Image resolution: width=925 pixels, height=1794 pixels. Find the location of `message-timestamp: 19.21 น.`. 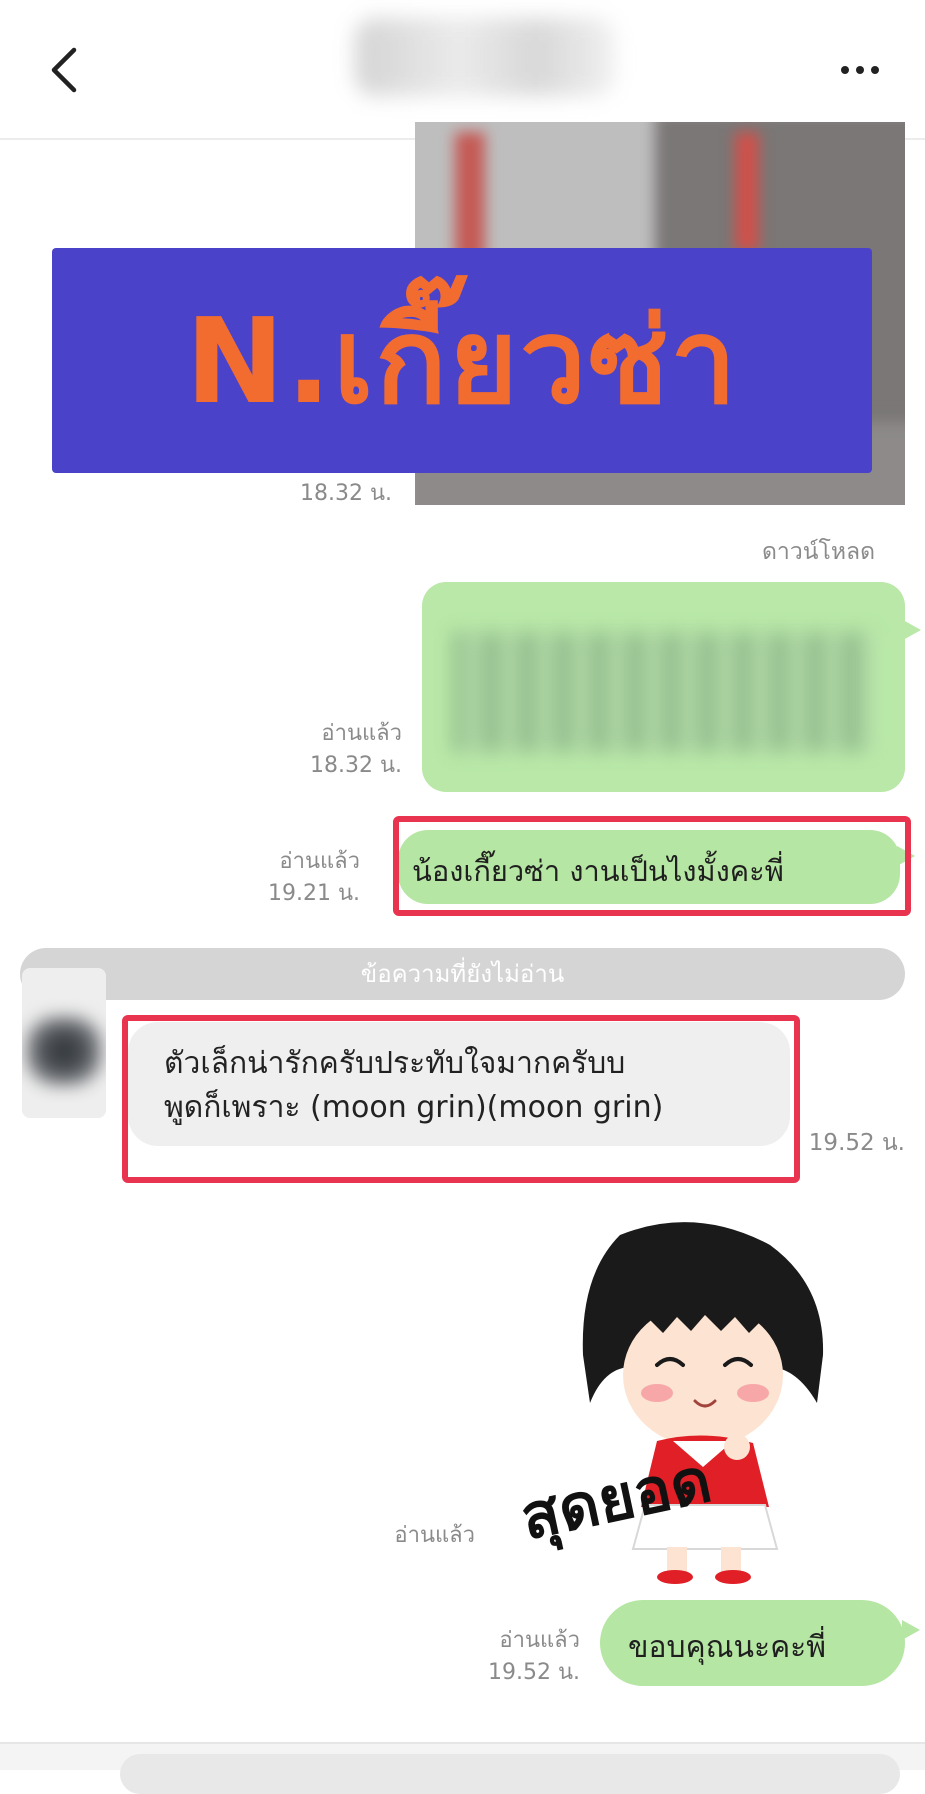

message-timestamp: 19.21 น. is located at coordinates (313, 893).